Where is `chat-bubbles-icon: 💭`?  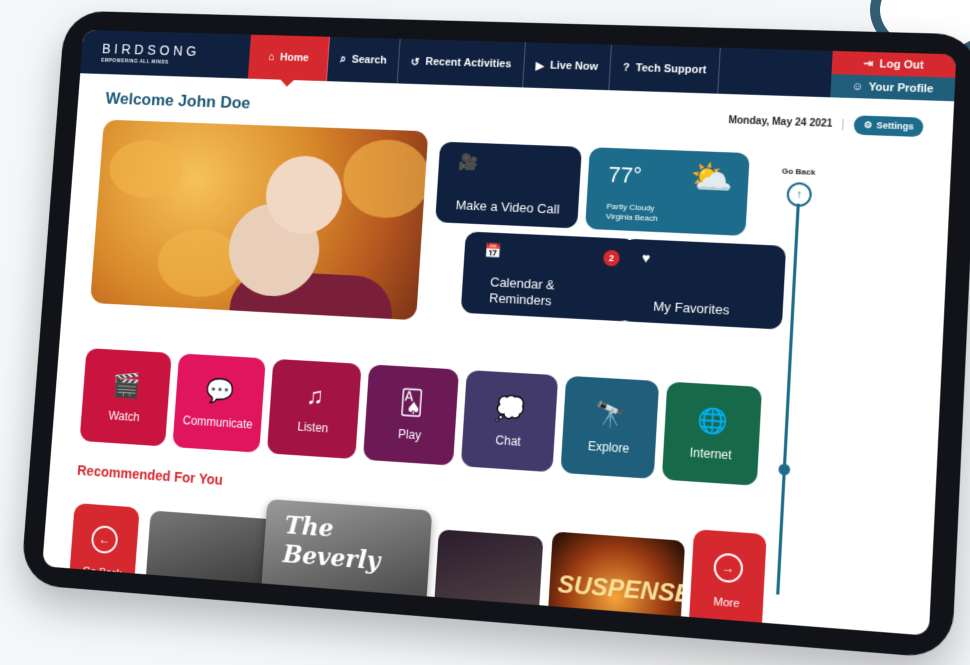 chat-bubbles-icon: 💭 is located at coordinates (510, 409).